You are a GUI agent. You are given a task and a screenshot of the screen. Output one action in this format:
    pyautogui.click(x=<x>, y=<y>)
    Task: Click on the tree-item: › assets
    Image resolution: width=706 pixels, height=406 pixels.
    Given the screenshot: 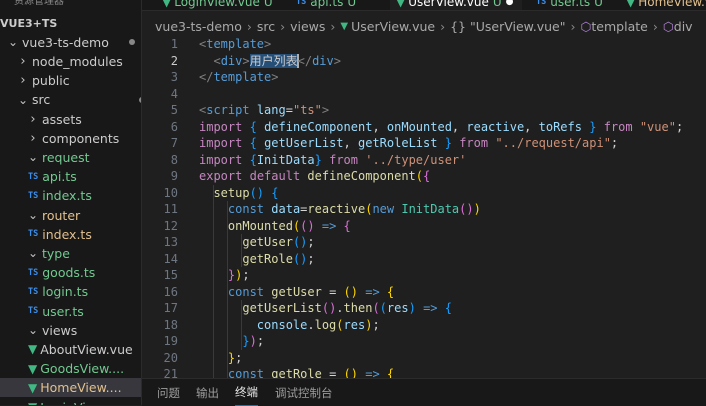 What is the action you would take?
    pyautogui.click(x=70, y=119)
    